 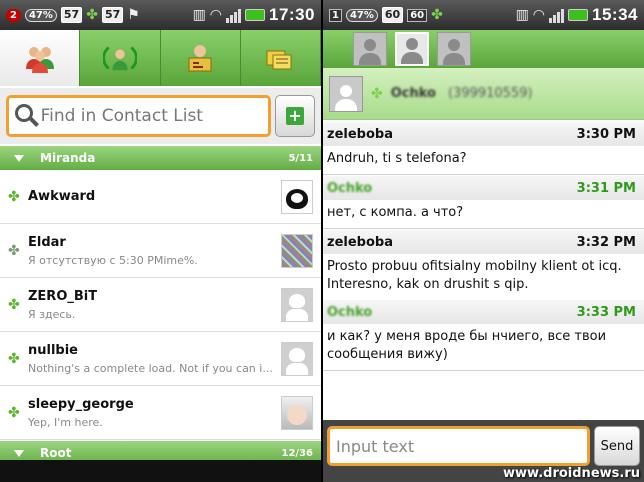 I want to click on message-time: 3:33 PM, so click(x=606, y=312).